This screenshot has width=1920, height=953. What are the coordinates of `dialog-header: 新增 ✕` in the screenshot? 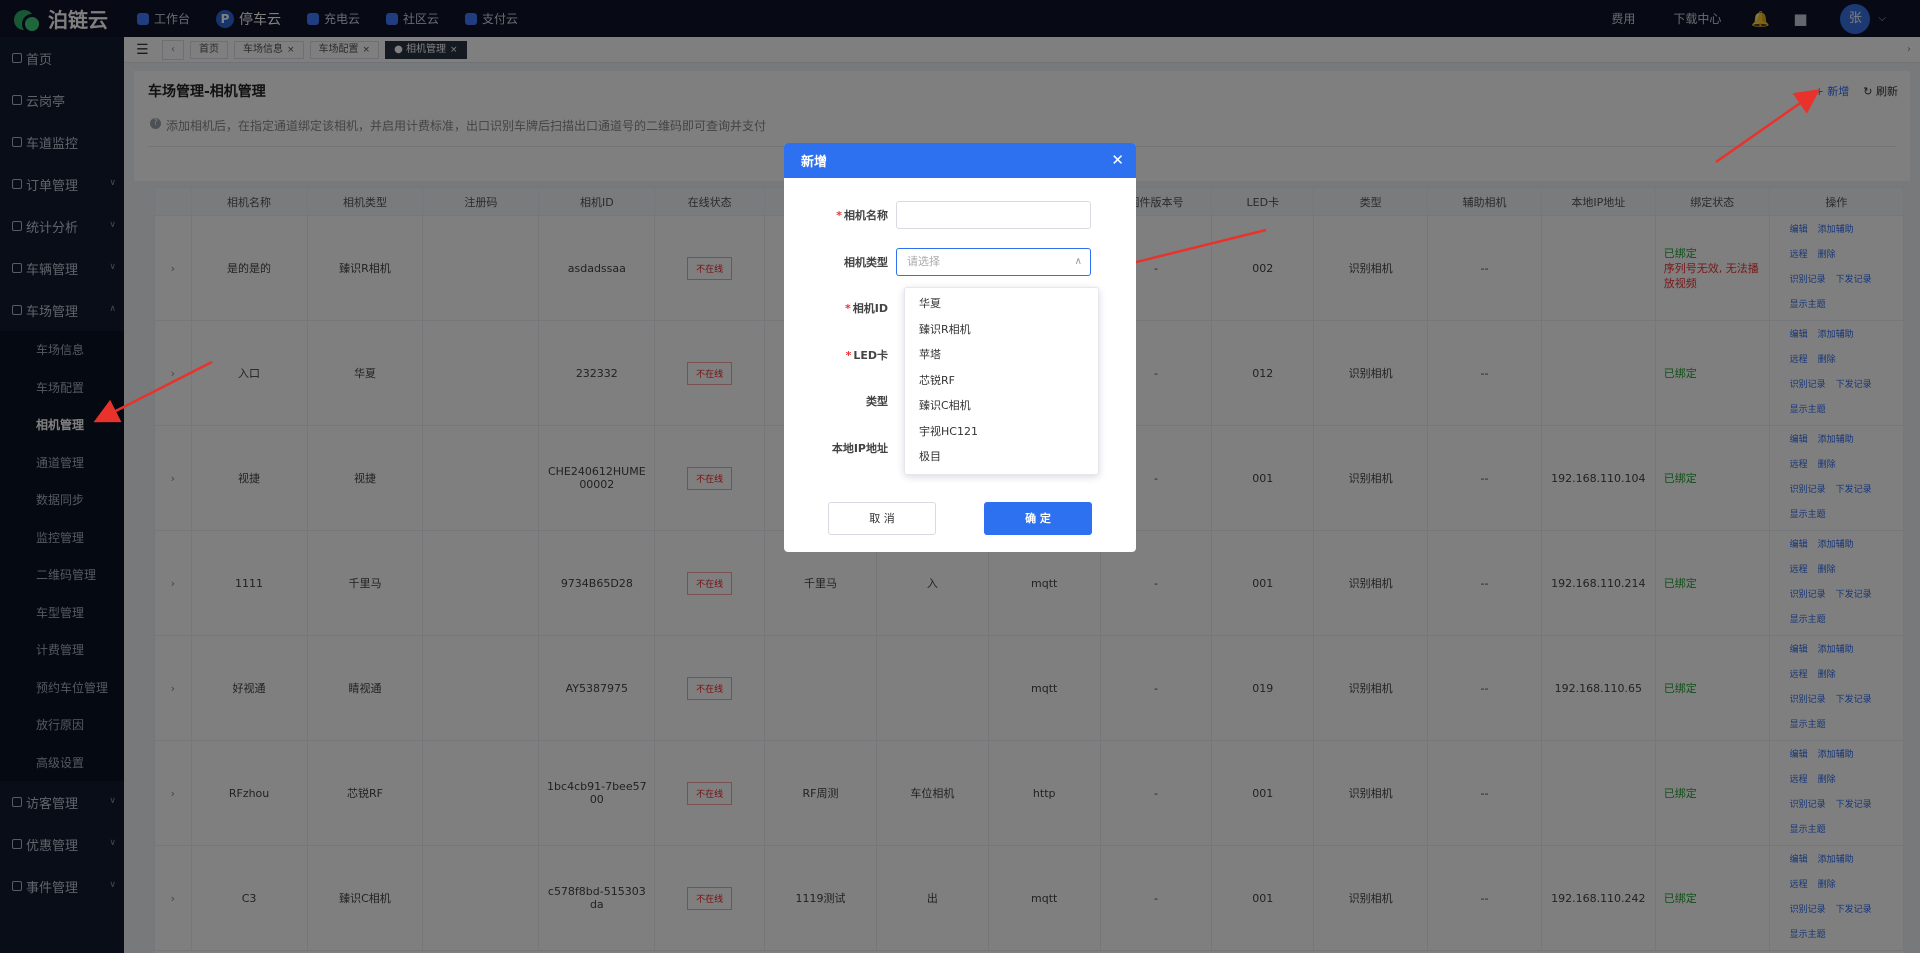 It's located at (960, 160).